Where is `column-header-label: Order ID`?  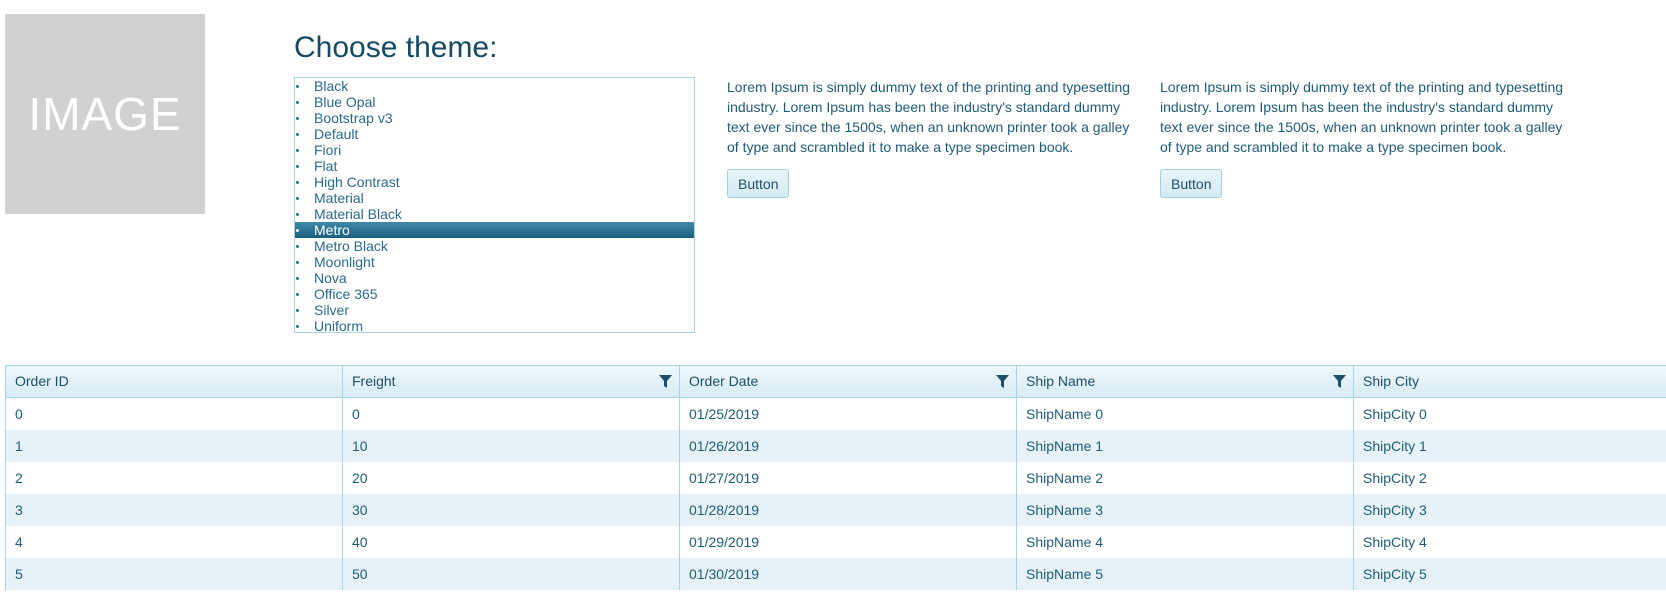 column-header-label: Order ID is located at coordinates (42, 381).